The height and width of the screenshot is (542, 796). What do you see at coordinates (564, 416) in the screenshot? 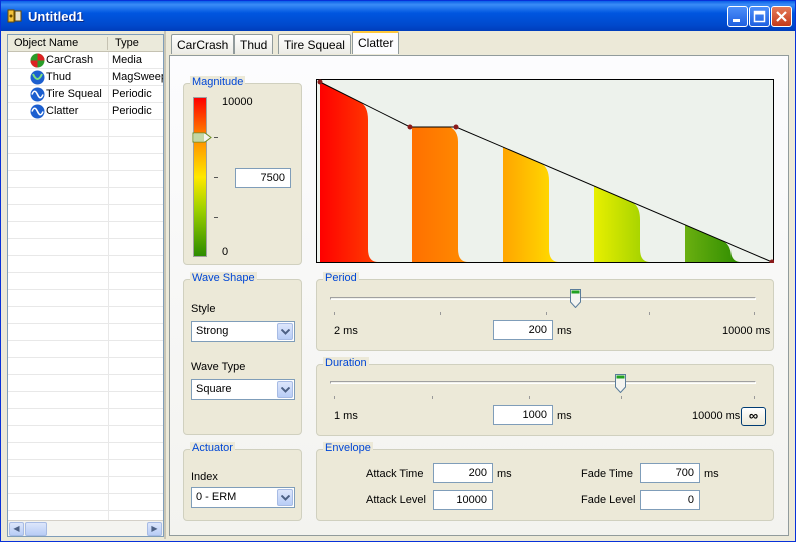
I see `duration-unit-label: ms` at bounding box center [564, 416].